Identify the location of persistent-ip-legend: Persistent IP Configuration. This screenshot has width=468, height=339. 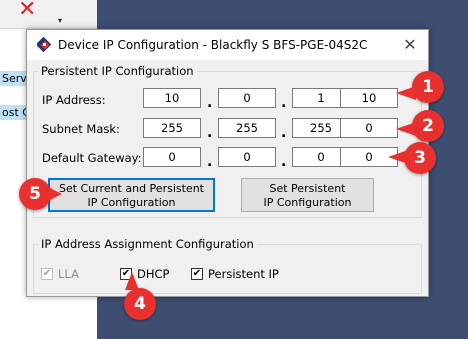
(117, 71).